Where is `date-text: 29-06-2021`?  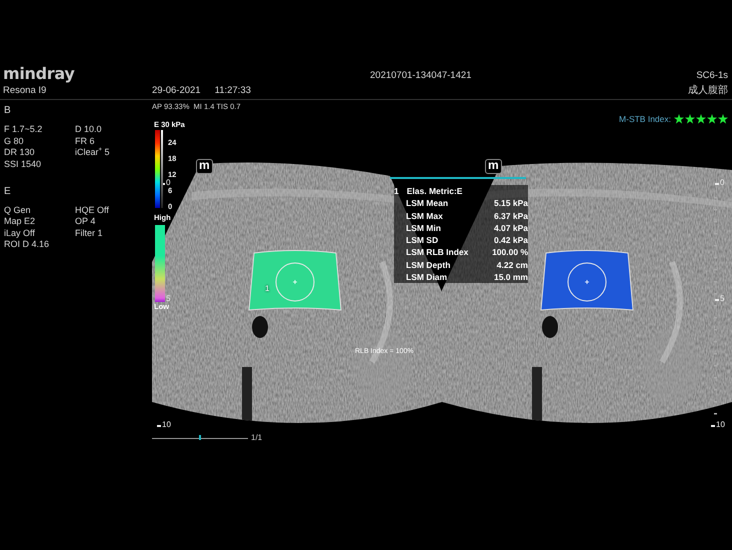
date-text: 29-06-2021 is located at coordinates (176, 90).